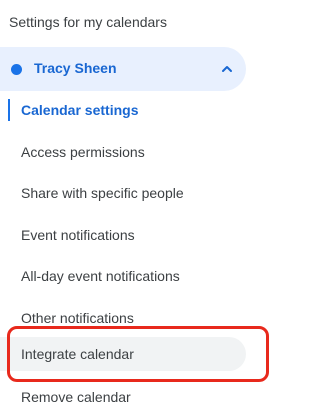 This screenshot has height=414, width=320. Describe the element at coordinates (77, 354) in the screenshot. I see `nav-item-label: Integrate calendar` at that location.